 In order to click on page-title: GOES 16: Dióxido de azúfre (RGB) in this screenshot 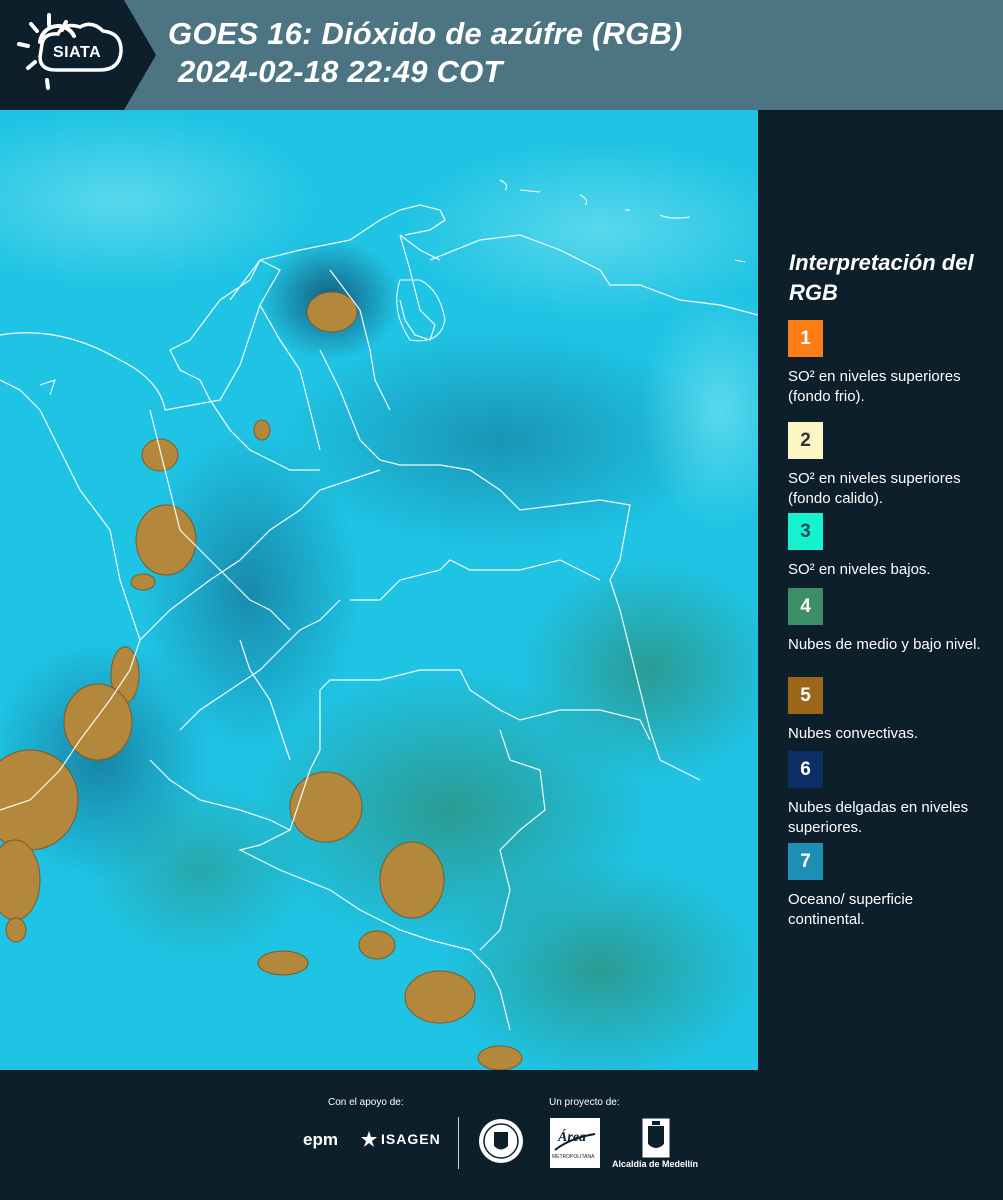, I will do `click(425, 33)`.